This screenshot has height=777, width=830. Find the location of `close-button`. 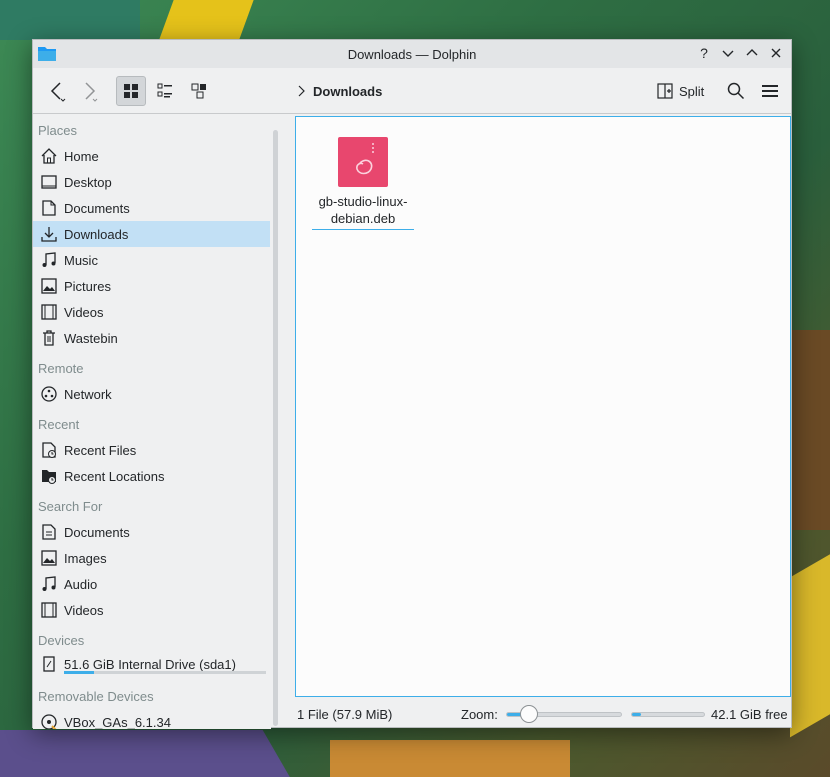

close-button is located at coordinates (776, 53).